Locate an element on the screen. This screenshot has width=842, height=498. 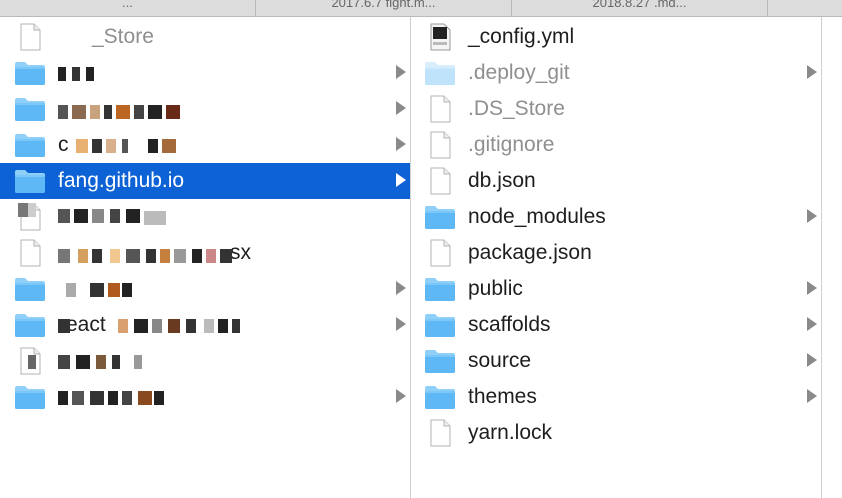
item-label: fang.github.io is located at coordinates (121, 180).